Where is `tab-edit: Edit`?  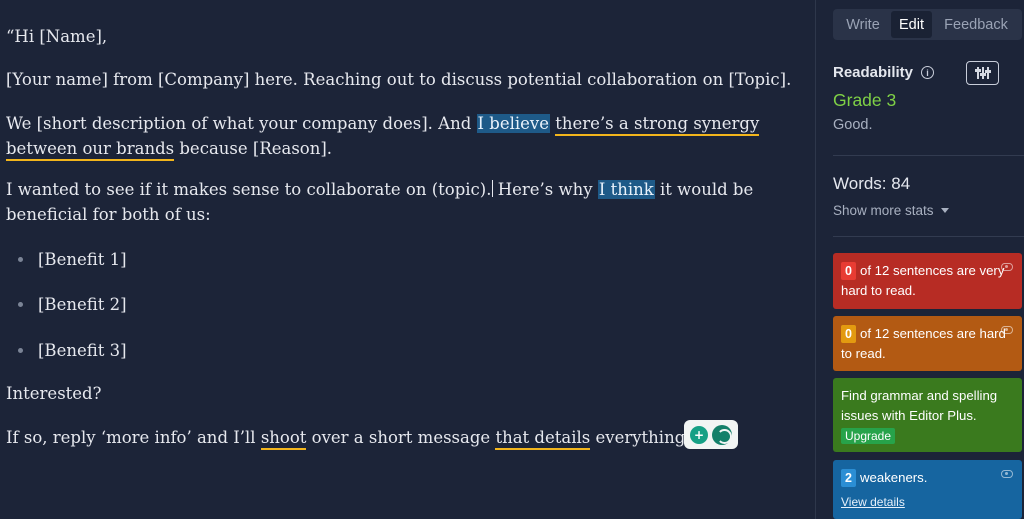
tab-edit: Edit is located at coordinates (911, 24).